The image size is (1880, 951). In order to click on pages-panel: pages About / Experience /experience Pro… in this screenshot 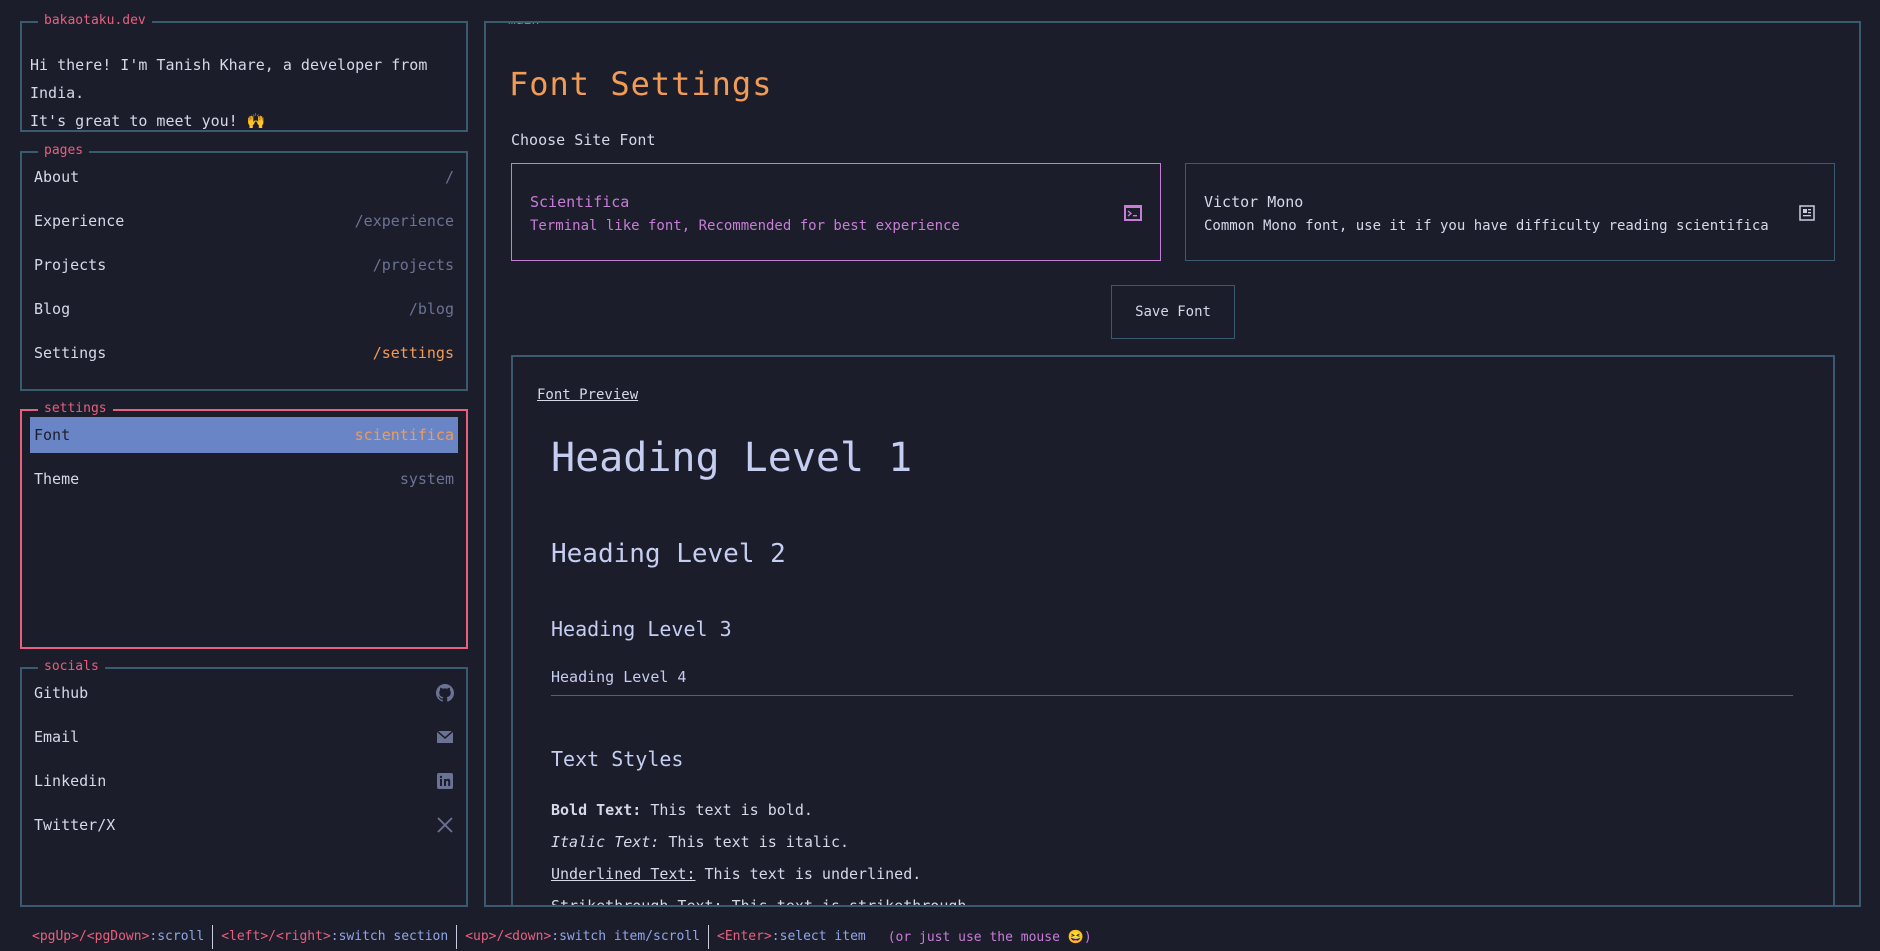, I will do `click(244, 267)`.